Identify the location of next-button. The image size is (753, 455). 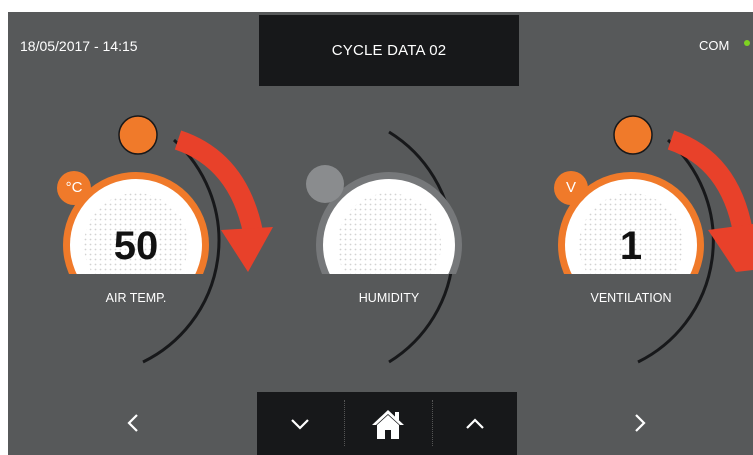
(640, 423).